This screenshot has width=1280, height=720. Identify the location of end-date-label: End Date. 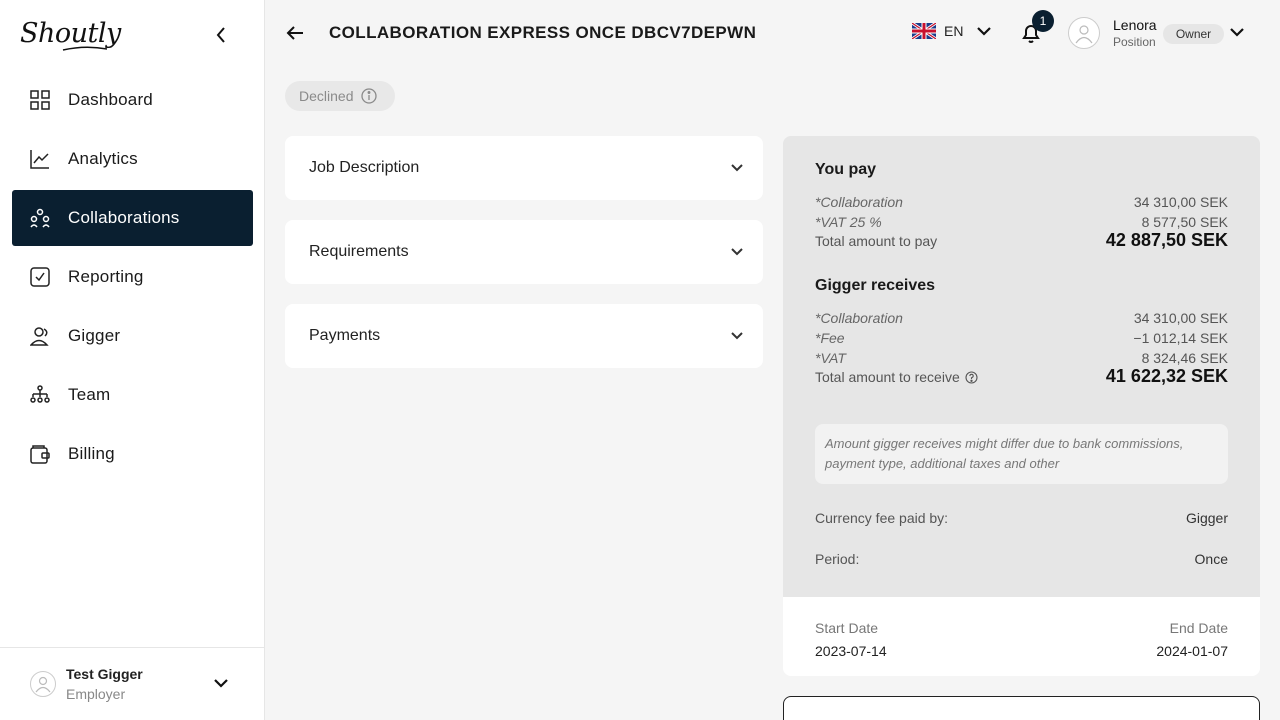
(1198, 628).